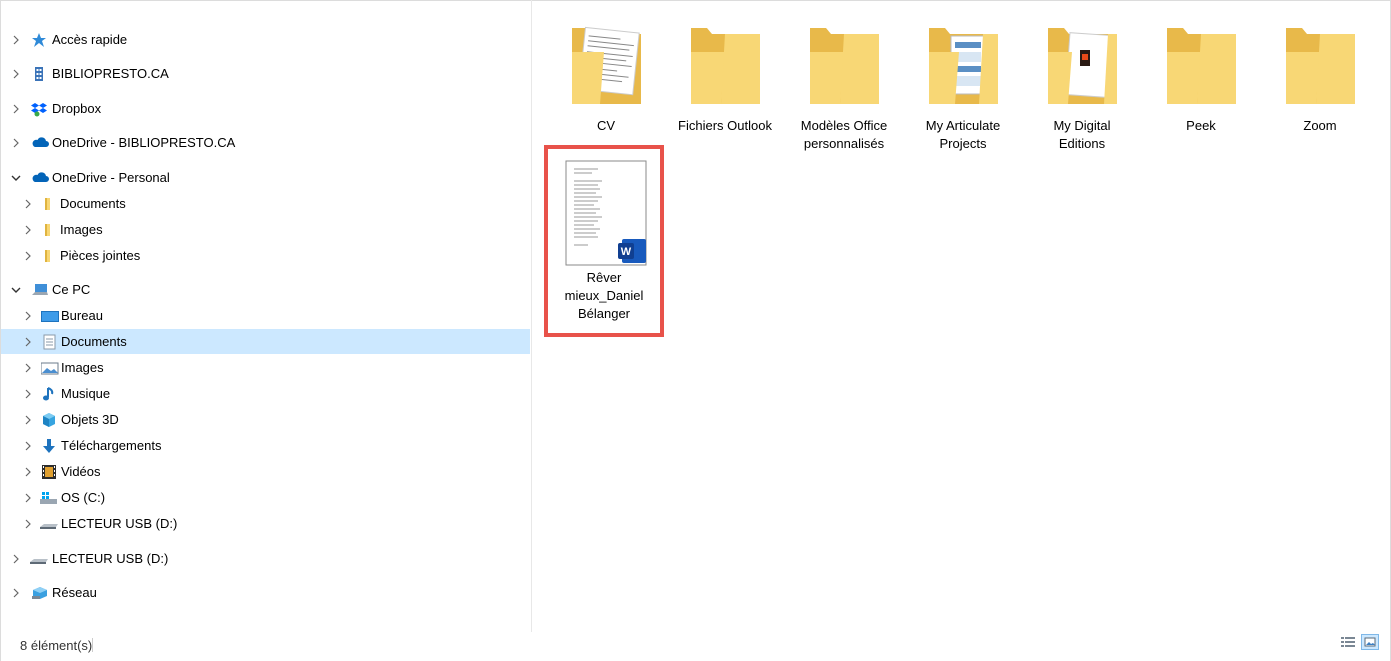 Image resolution: width=1391 pixels, height=661 pixels. What do you see at coordinates (265, 229) in the screenshot?
I see `nav-item-od-images: Images` at bounding box center [265, 229].